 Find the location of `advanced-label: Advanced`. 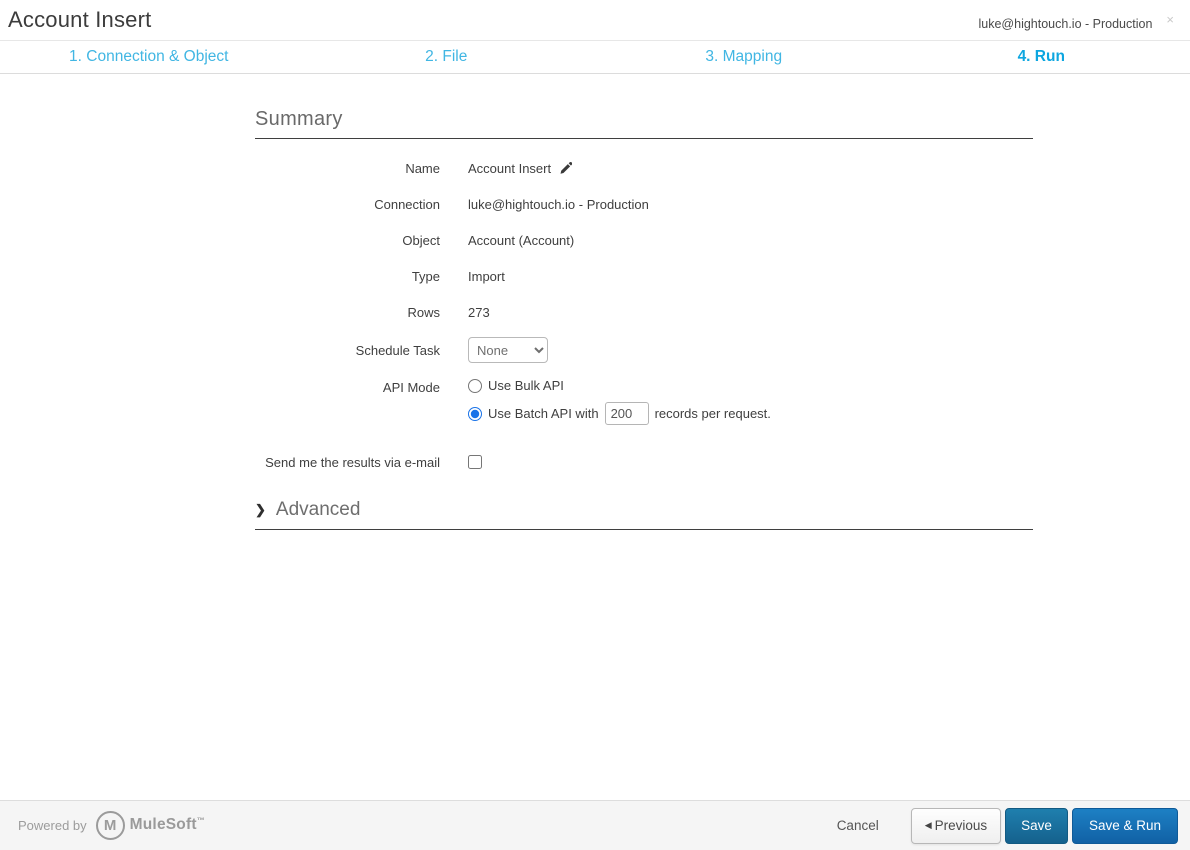

advanced-label: Advanced is located at coordinates (318, 509).